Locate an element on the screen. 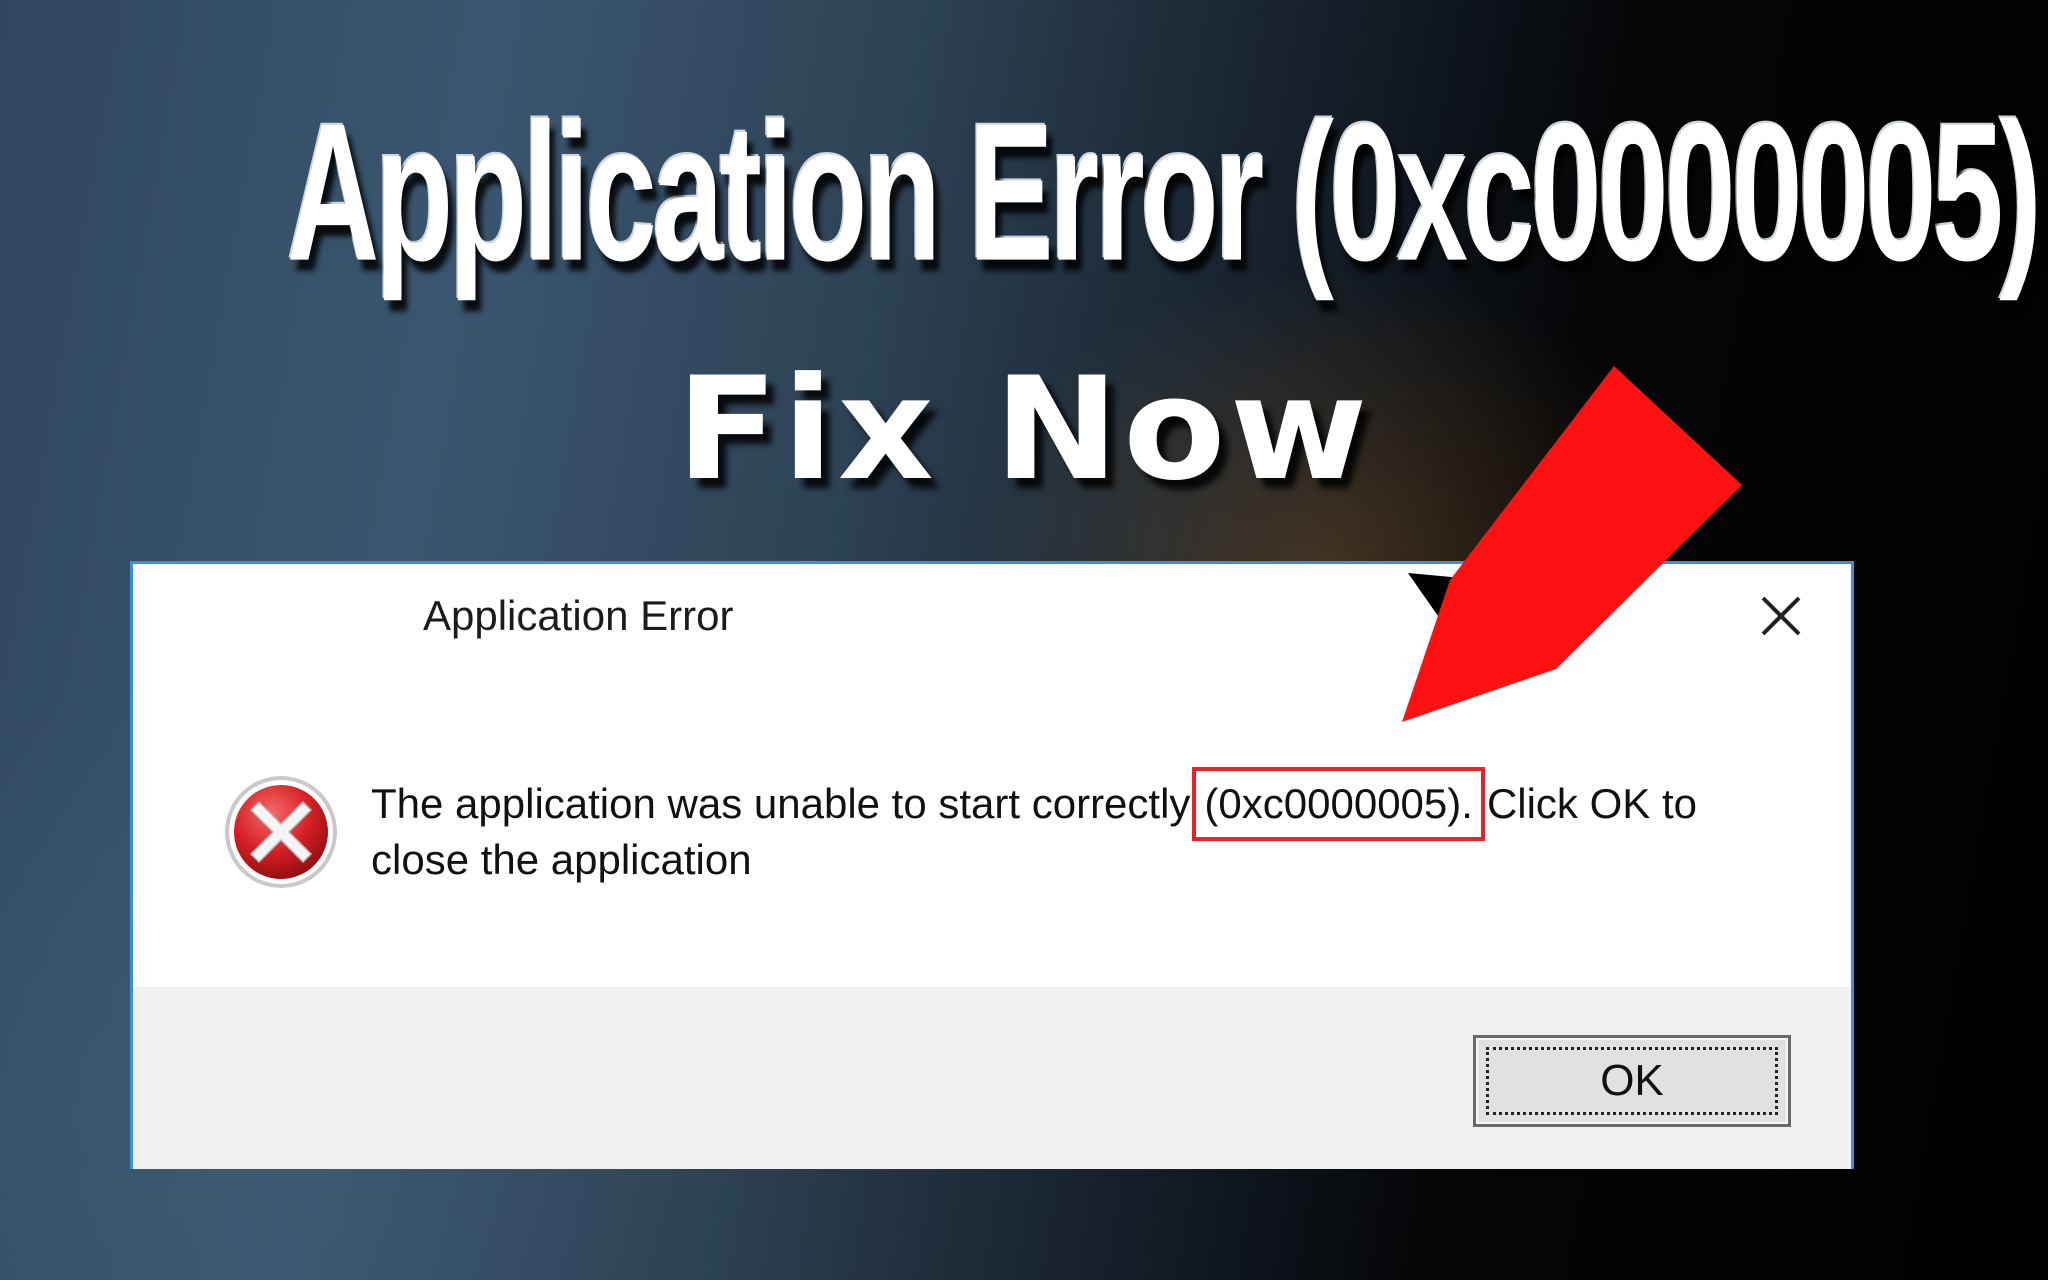  ok-button: OK is located at coordinates (1632, 1081).